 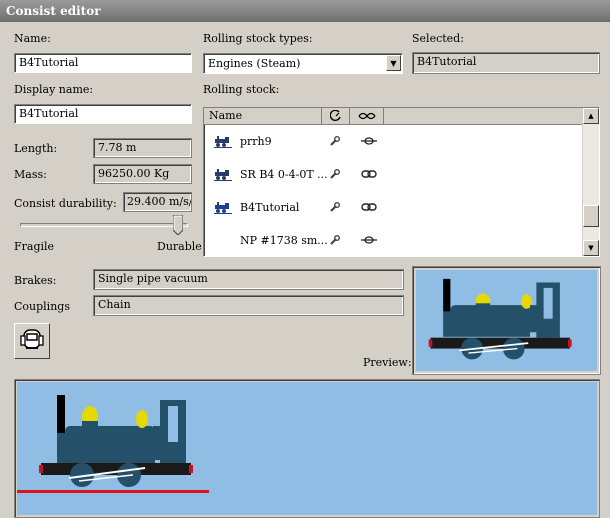 What do you see at coordinates (258, 38) in the screenshot?
I see `rolling-stock-types-label: Rolling stock types:` at bounding box center [258, 38].